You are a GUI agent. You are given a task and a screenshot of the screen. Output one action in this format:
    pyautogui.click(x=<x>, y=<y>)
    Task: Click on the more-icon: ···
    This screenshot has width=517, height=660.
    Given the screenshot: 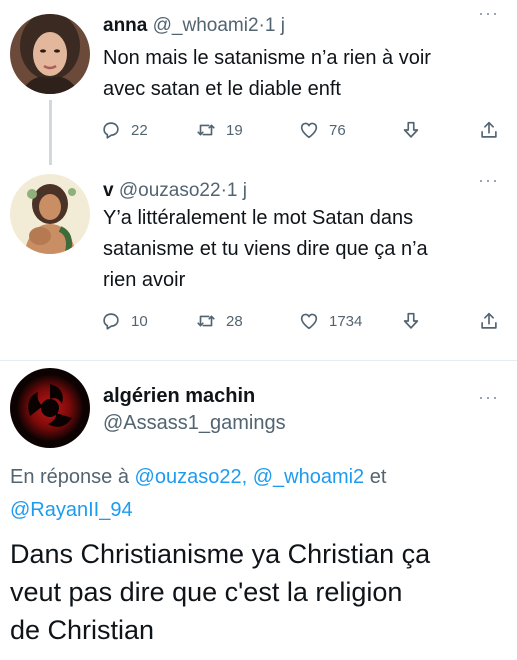 What is the action you would take?
    pyautogui.click(x=488, y=397)
    